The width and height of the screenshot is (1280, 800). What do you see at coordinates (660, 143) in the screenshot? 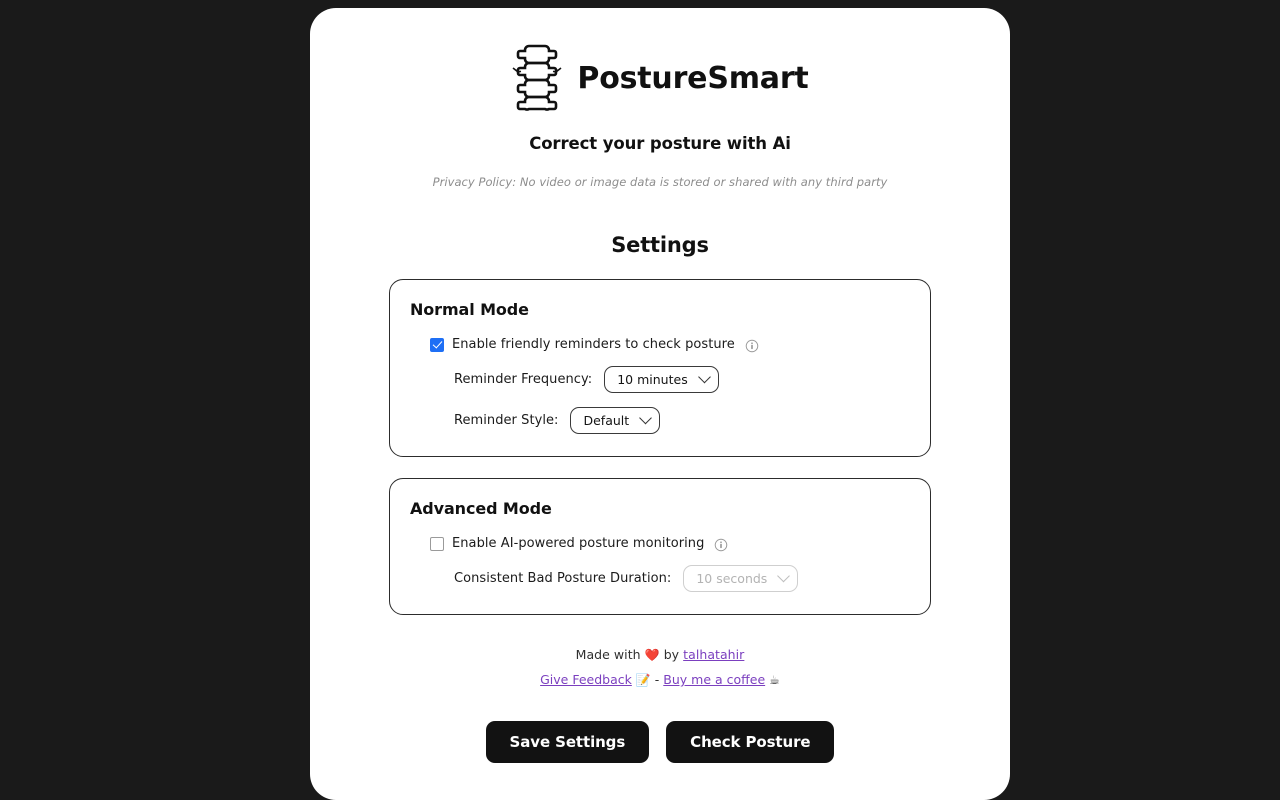
I see `tagline: Correct your posture with Ai` at bounding box center [660, 143].